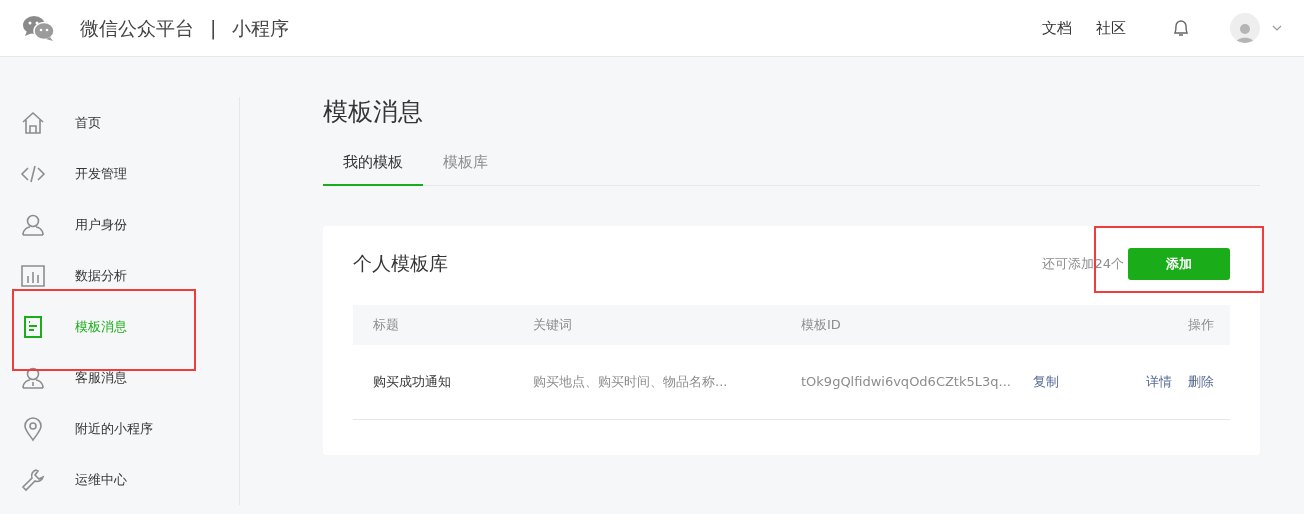  I want to click on column-header: 关键词, so click(553, 324).